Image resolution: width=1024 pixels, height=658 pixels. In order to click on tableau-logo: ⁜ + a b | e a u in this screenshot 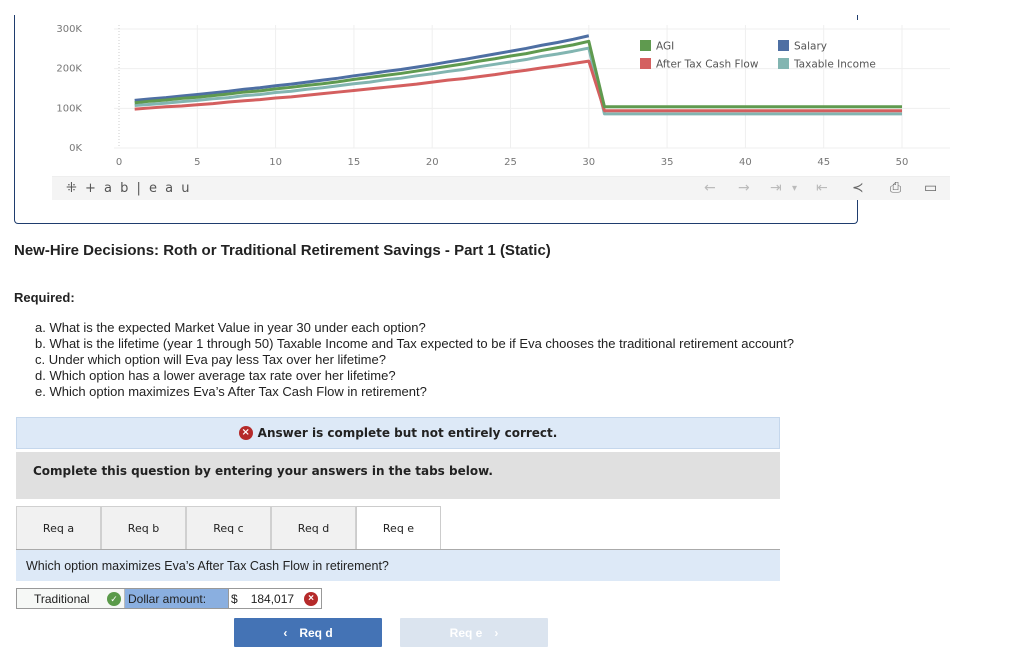, I will do `click(129, 188)`.